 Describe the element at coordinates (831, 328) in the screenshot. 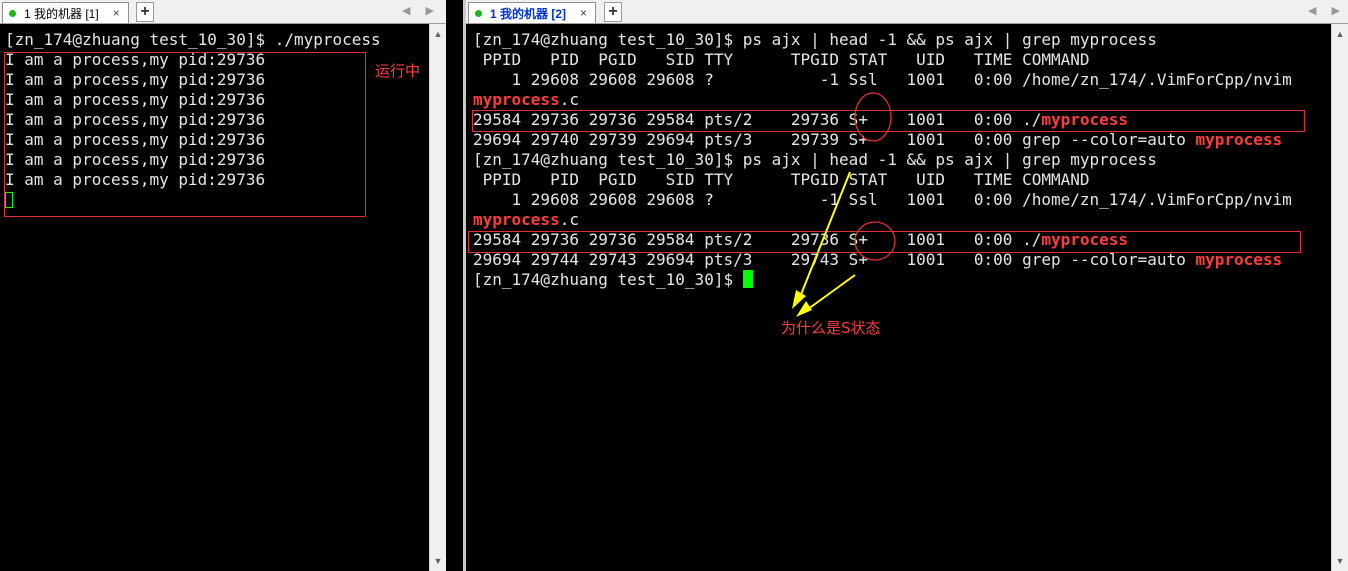

I see `s-state-question: 为什么是S状态` at that location.